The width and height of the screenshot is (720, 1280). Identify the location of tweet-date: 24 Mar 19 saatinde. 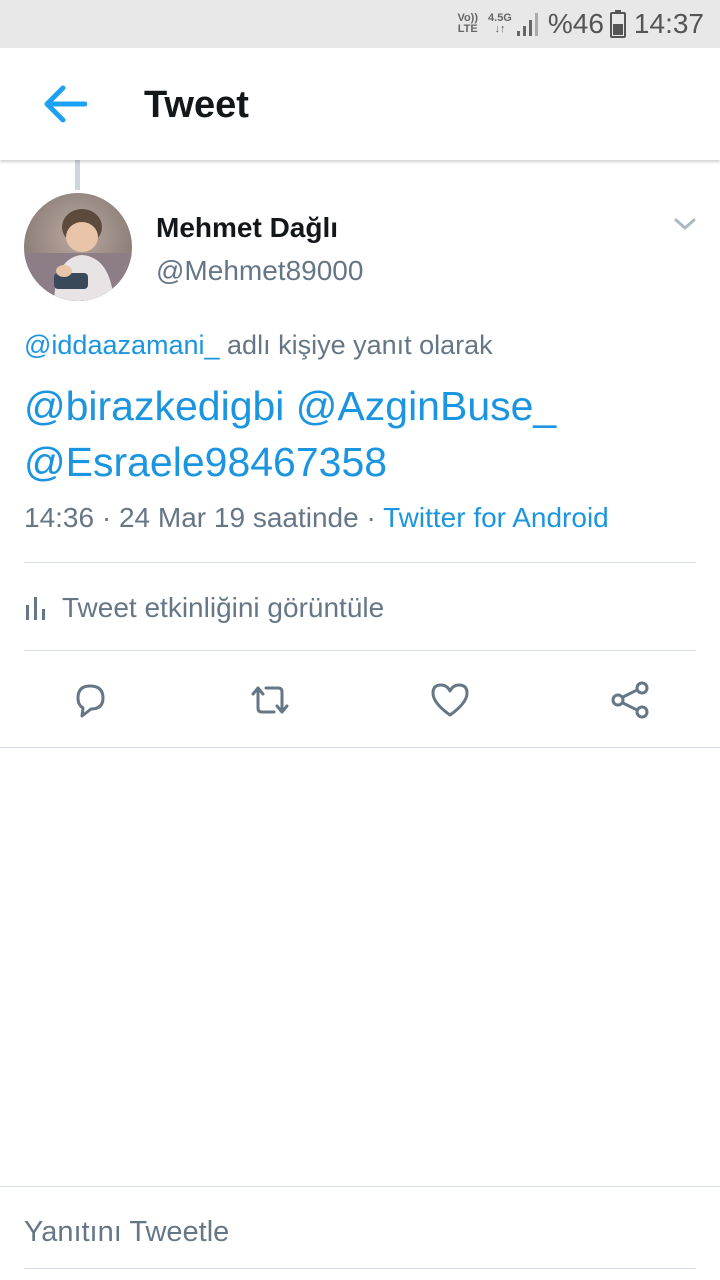
(238, 517).